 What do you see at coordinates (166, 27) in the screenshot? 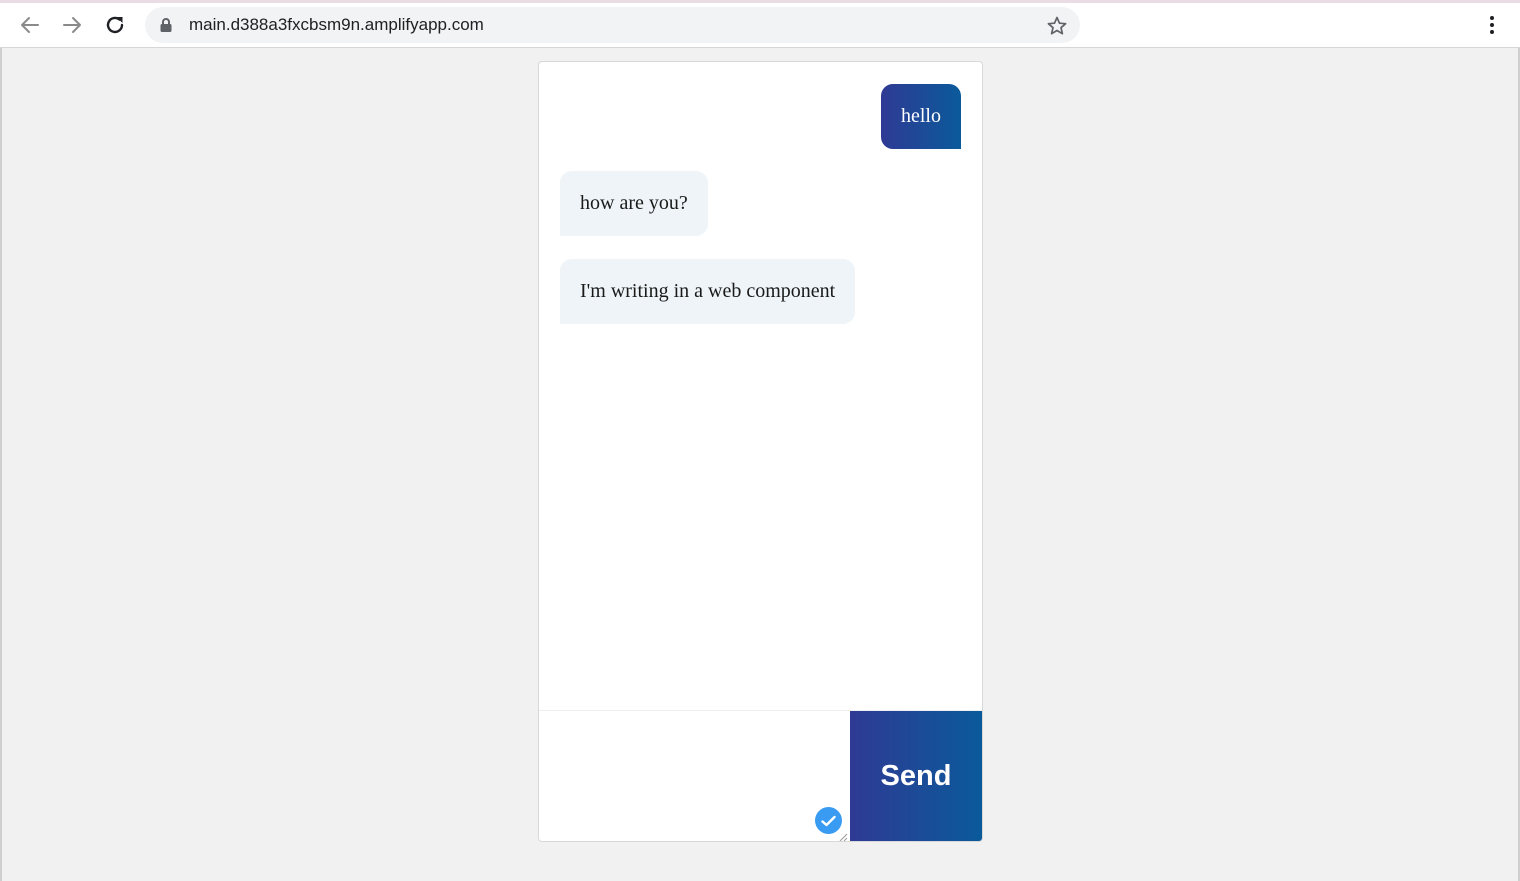
I see `lock-icon` at bounding box center [166, 27].